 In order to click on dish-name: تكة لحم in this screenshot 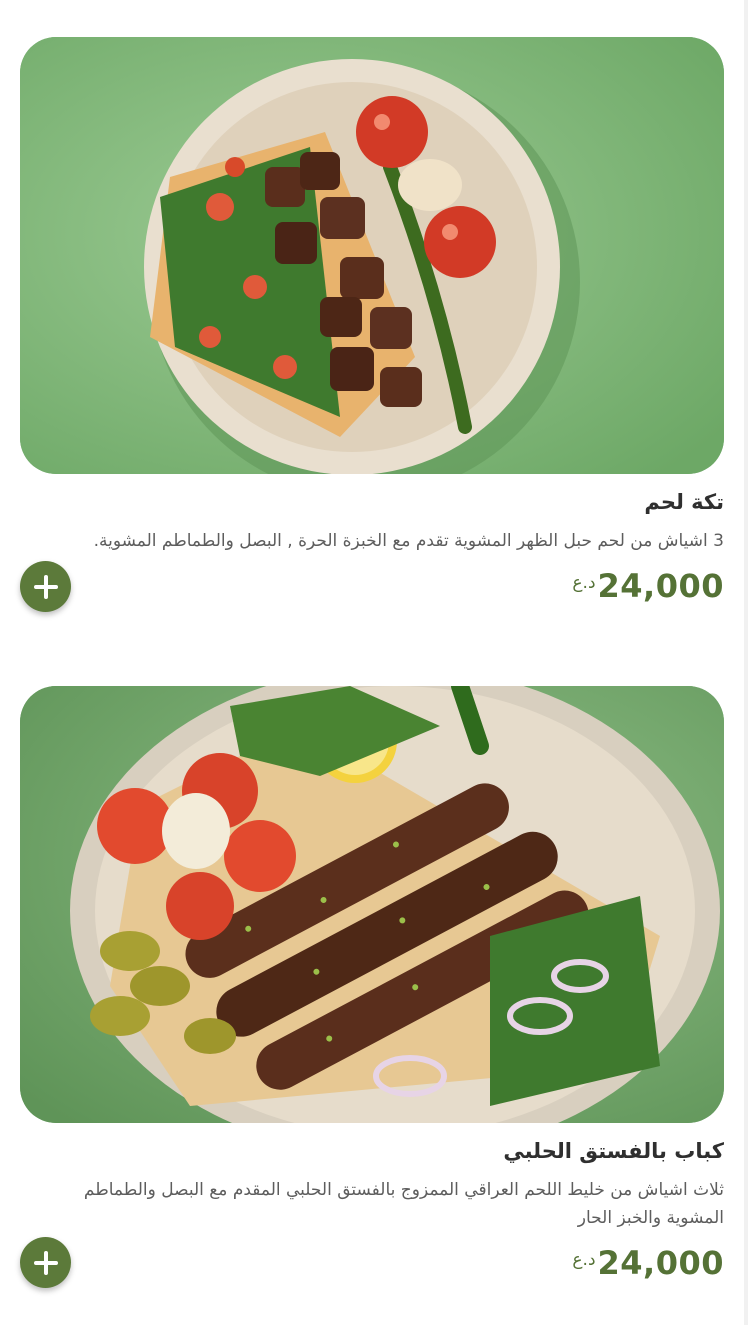, I will do `click(684, 502)`.